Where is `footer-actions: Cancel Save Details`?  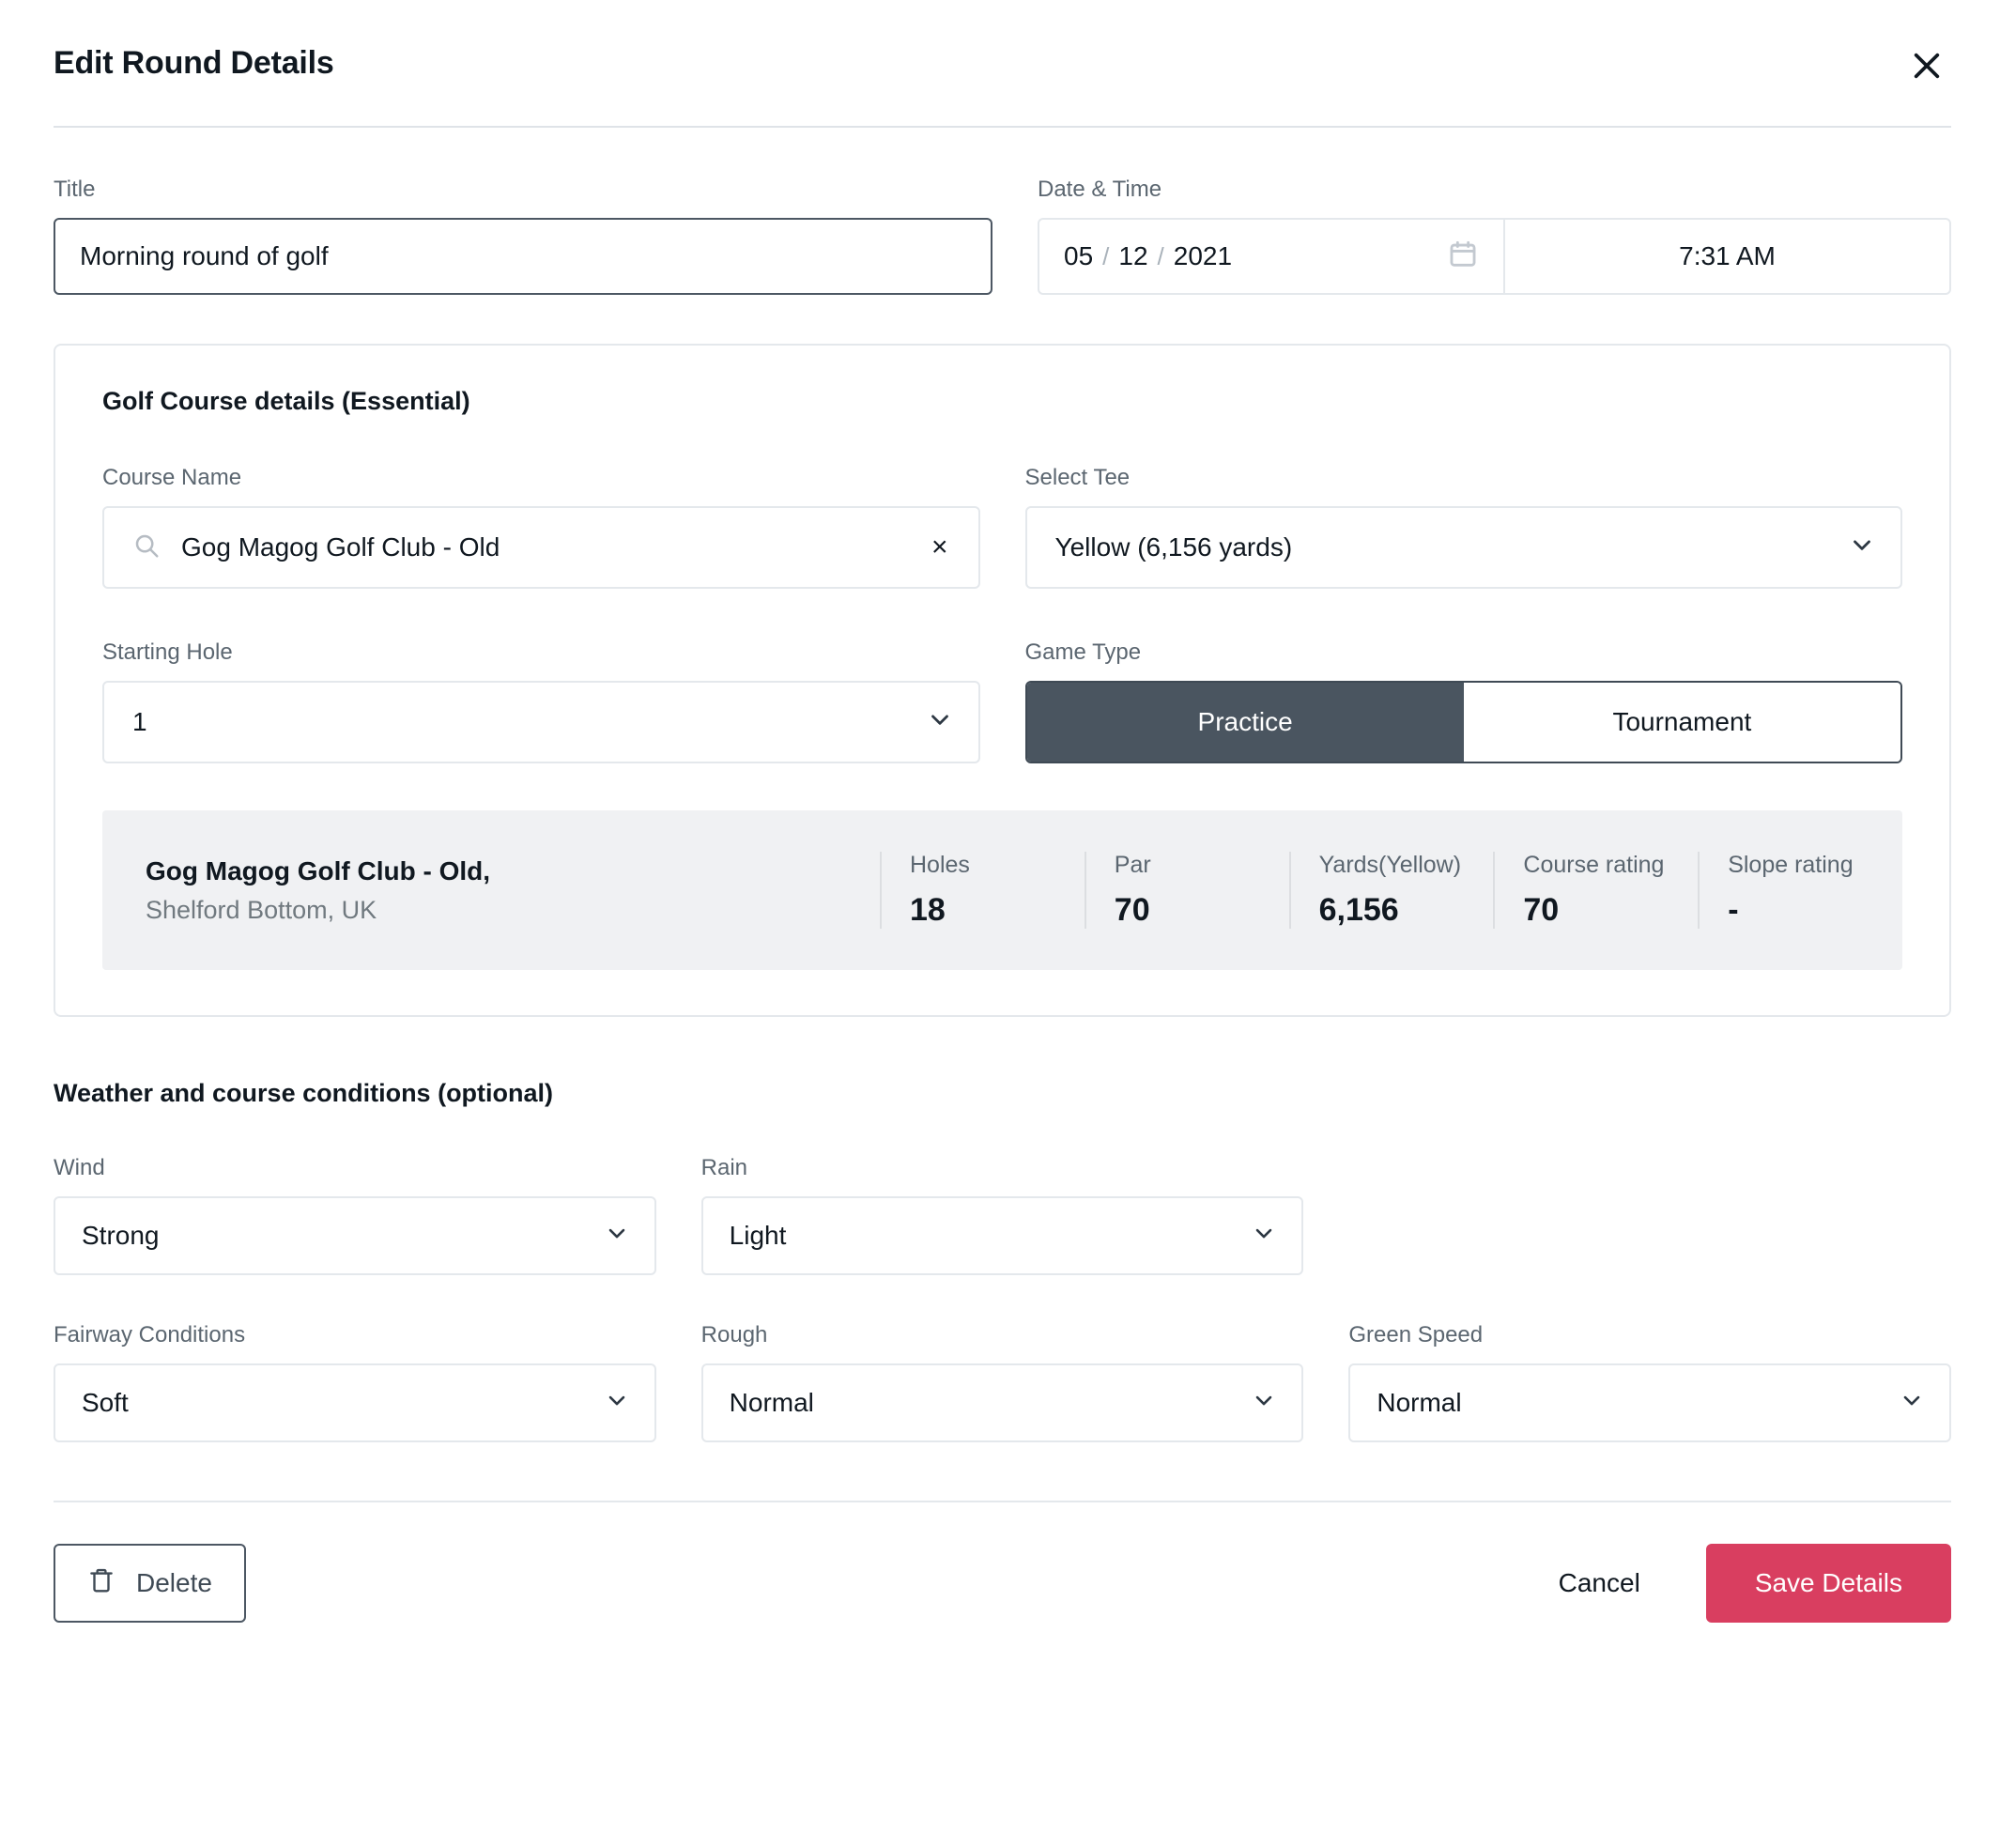
footer-actions: Cancel Save Details is located at coordinates (1741, 1583).